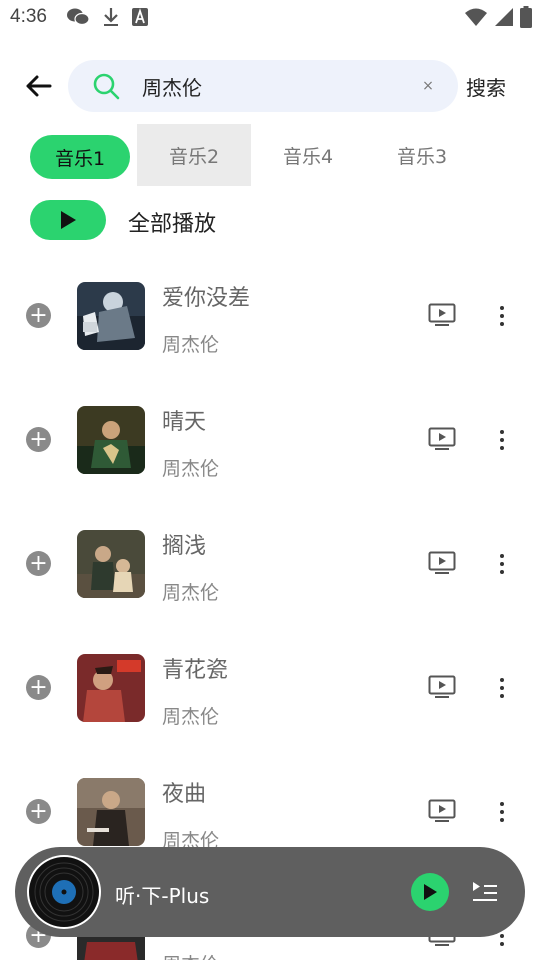 The width and height of the screenshot is (540, 960). I want to click on vinyl-disc-icon, so click(64, 892).